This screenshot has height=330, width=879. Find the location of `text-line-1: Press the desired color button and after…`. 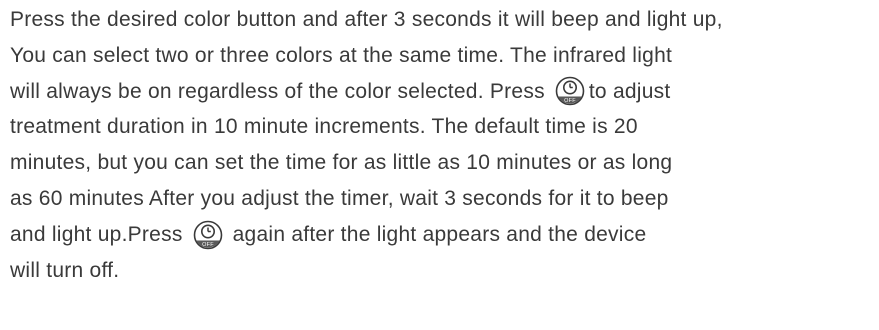

text-line-1: Press the desired color button and after… is located at coordinates (441, 20).